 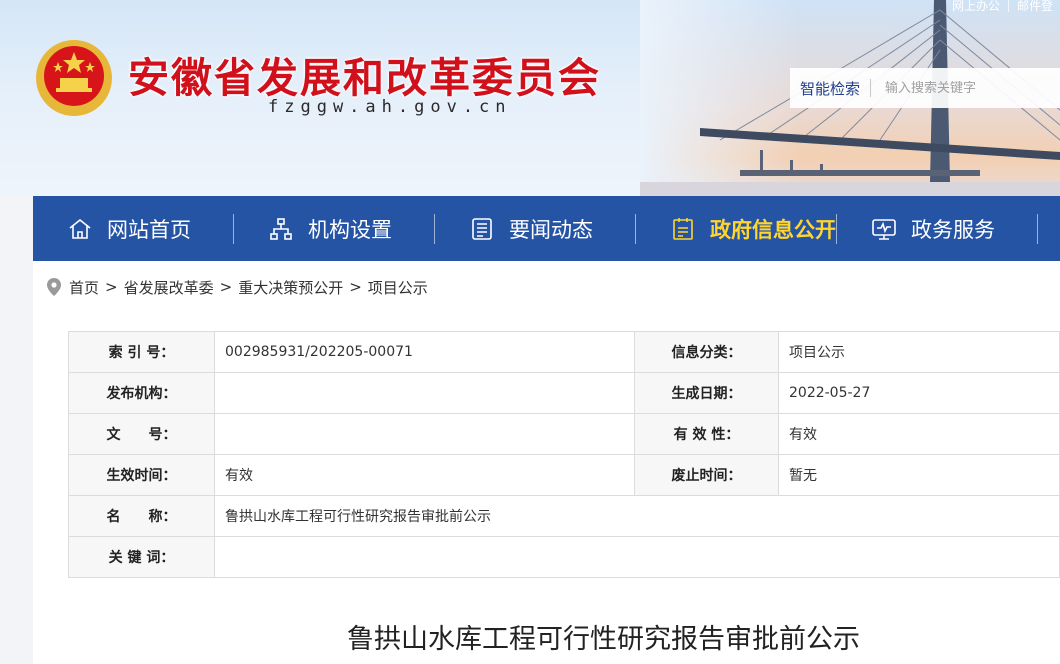 I want to click on search-input, so click(x=961, y=88).